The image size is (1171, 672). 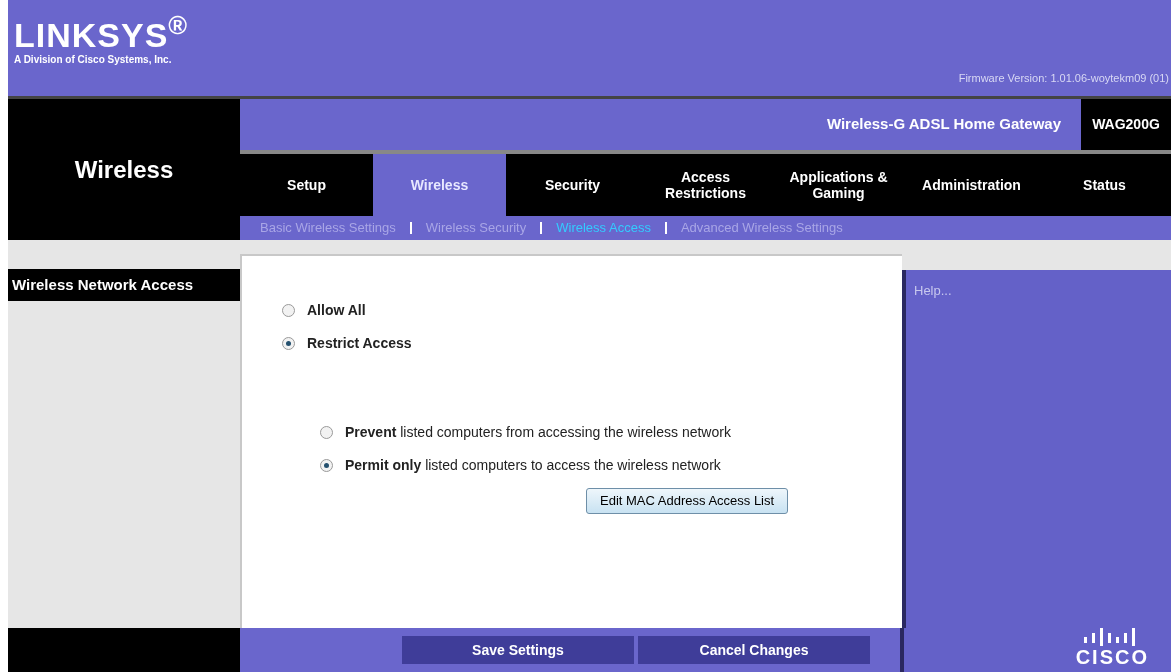 What do you see at coordinates (538, 432) in the screenshot?
I see `radio-label: Prevent listed computers from accessing the wireless network` at bounding box center [538, 432].